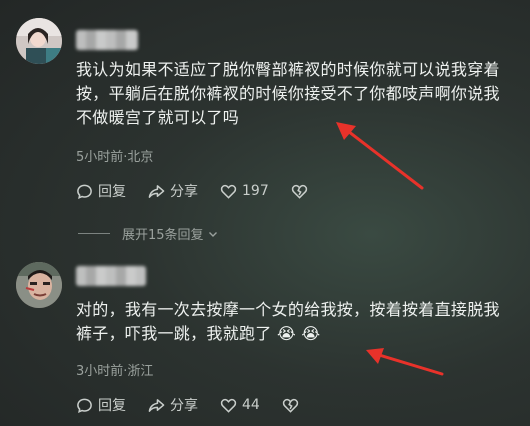 The width and height of the screenshot is (530, 426). I want to click on comment-meta: 3小时前·浙江, so click(115, 371).